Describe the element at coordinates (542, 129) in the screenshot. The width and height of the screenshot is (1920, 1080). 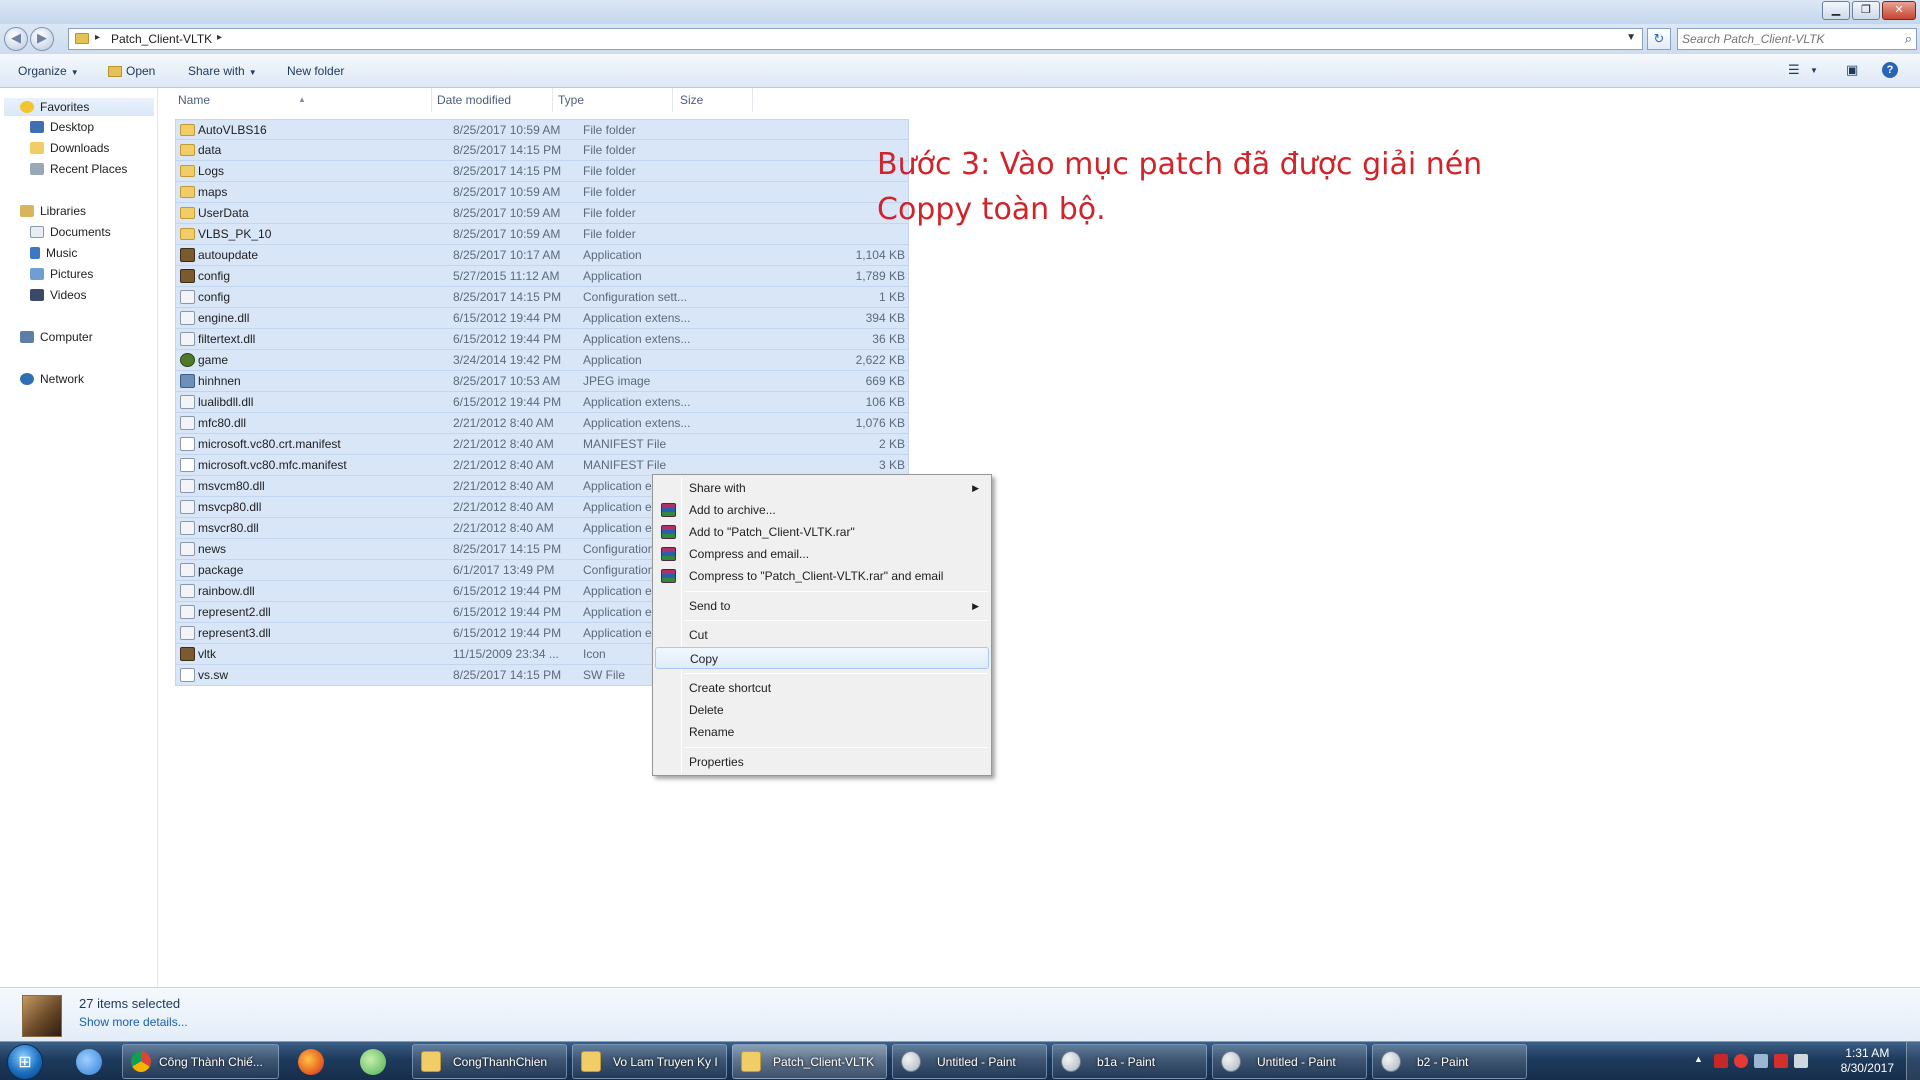
I see `file-row: AutoVLBS16 8/25/2017 10:59 AM File folder` at that location.